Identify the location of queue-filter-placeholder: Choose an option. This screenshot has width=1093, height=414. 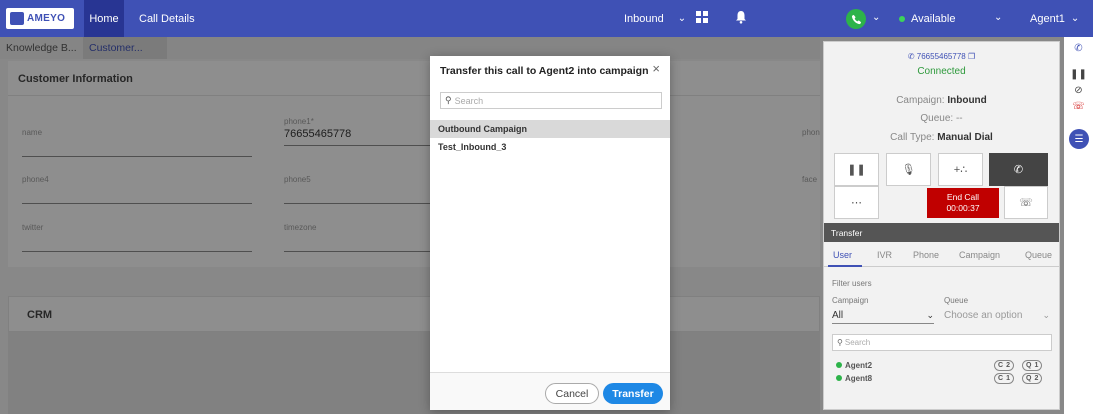
(983, 315).